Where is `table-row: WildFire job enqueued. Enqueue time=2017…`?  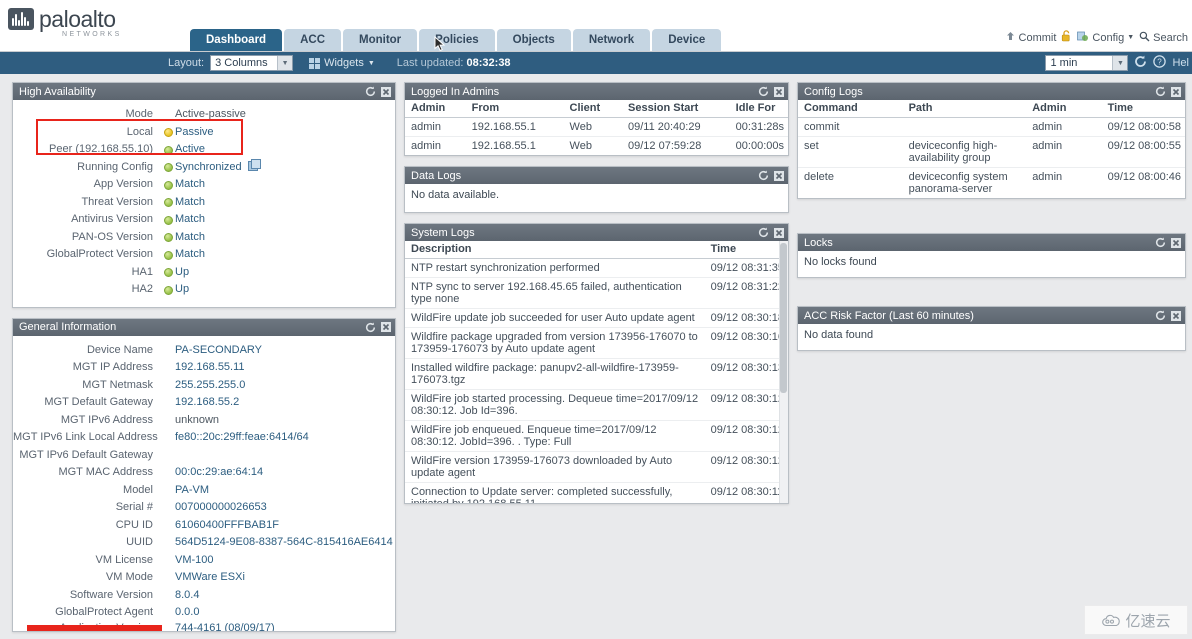
table-row: WildFire job enqueued. Enqueue time=2017… is located at coordinates (596, 436).